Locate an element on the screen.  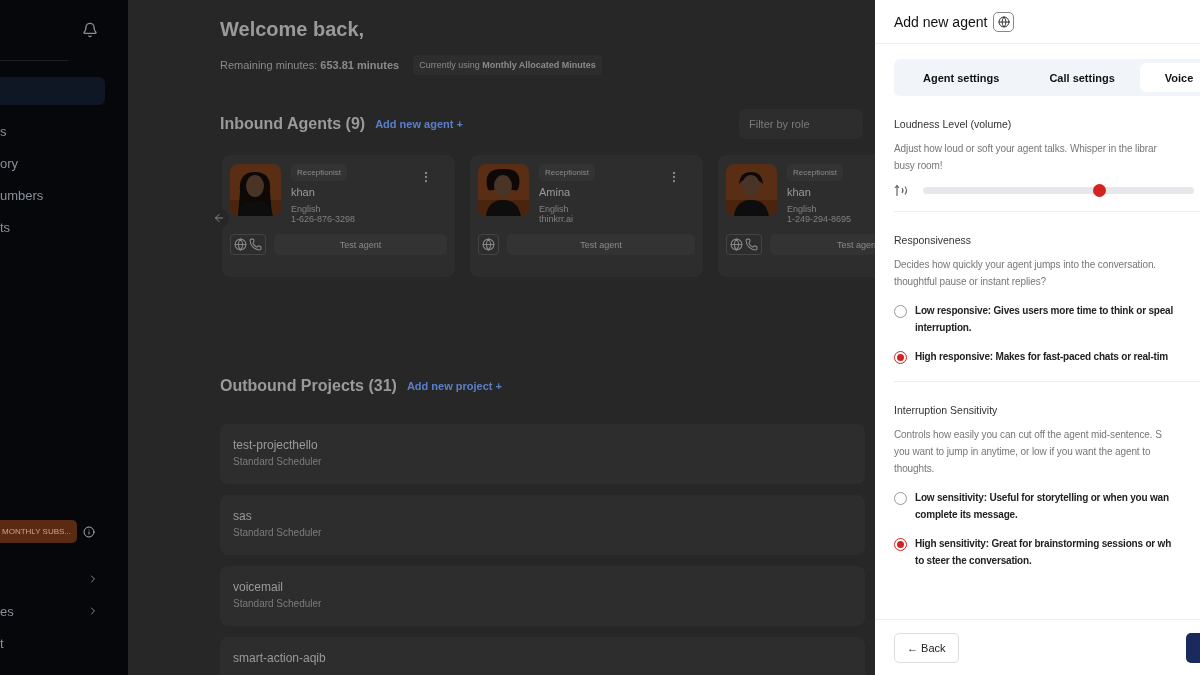
sidebar-item: umbers is located at coordinates (52, 195).